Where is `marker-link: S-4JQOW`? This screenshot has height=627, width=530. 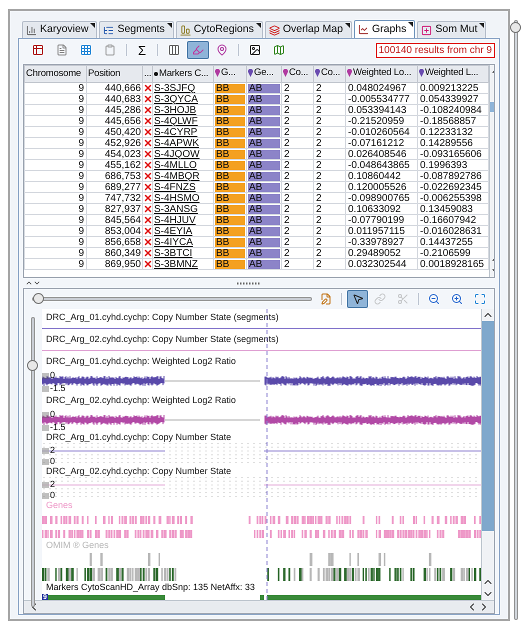 marker-link: S-4JQOW is located at coordinates (183, 154).